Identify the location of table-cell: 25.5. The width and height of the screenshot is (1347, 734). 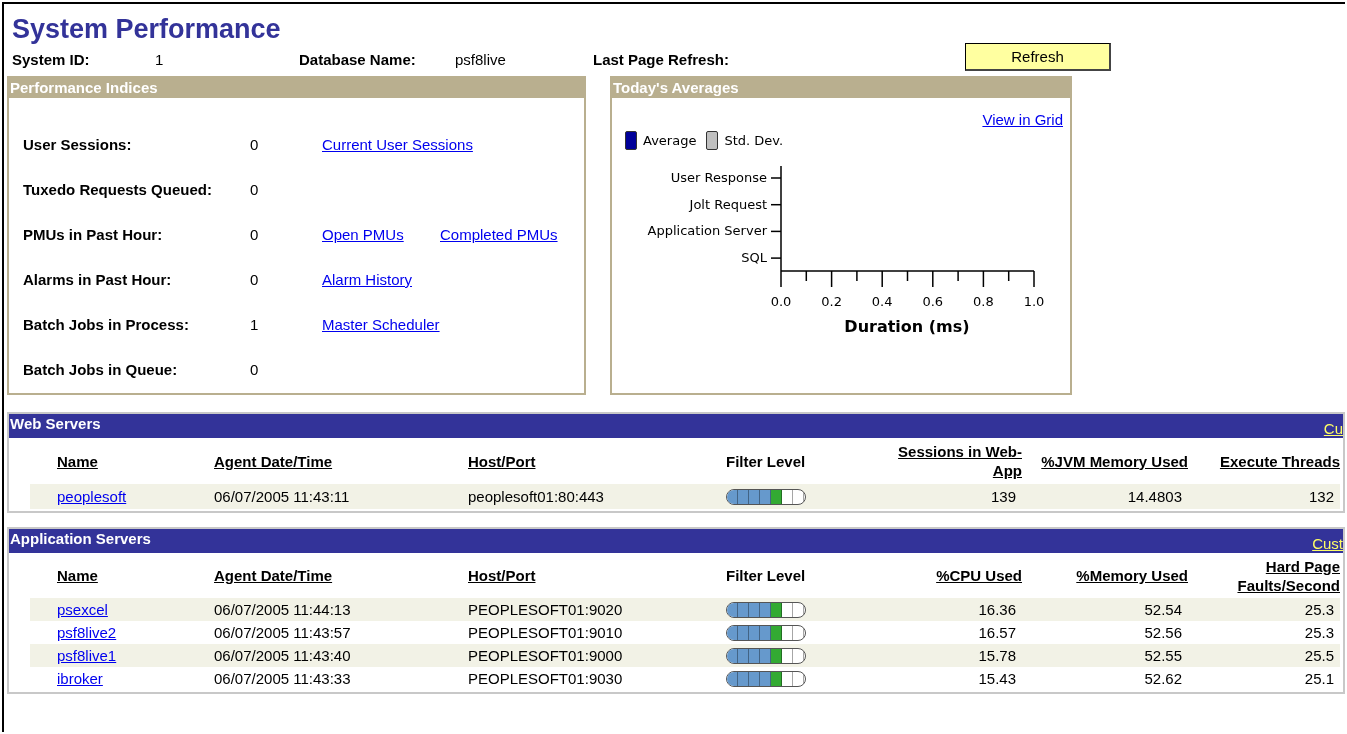
(1264, 655).